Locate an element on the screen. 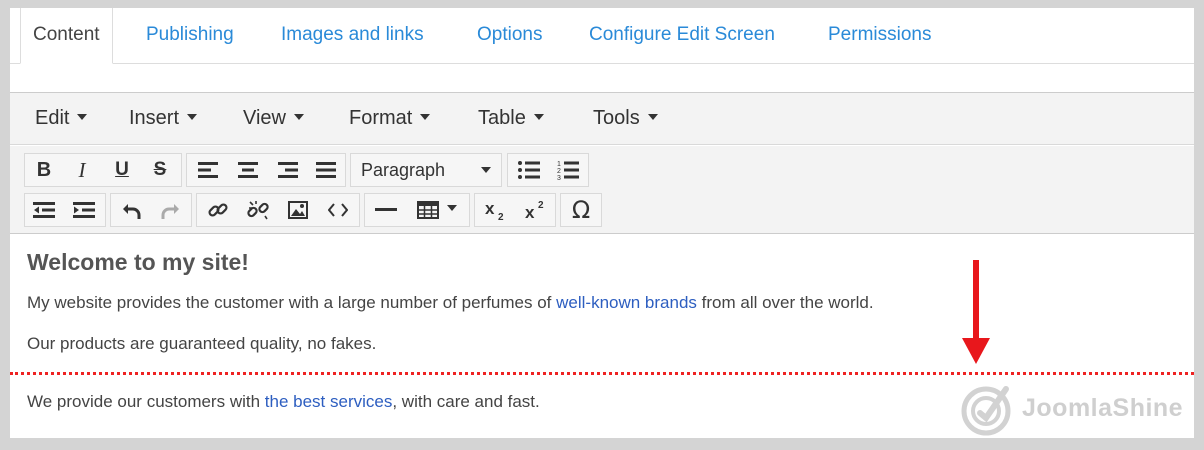 The height and width of the screenshot is (450, 1204). svg-text: x is located at coordinates (490, 208).